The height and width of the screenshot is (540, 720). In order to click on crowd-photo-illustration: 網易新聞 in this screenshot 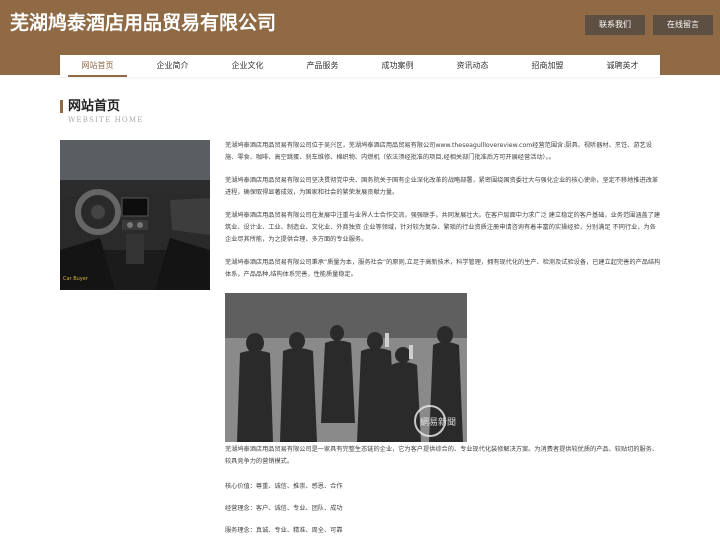, I will do `click(346, 367)`.